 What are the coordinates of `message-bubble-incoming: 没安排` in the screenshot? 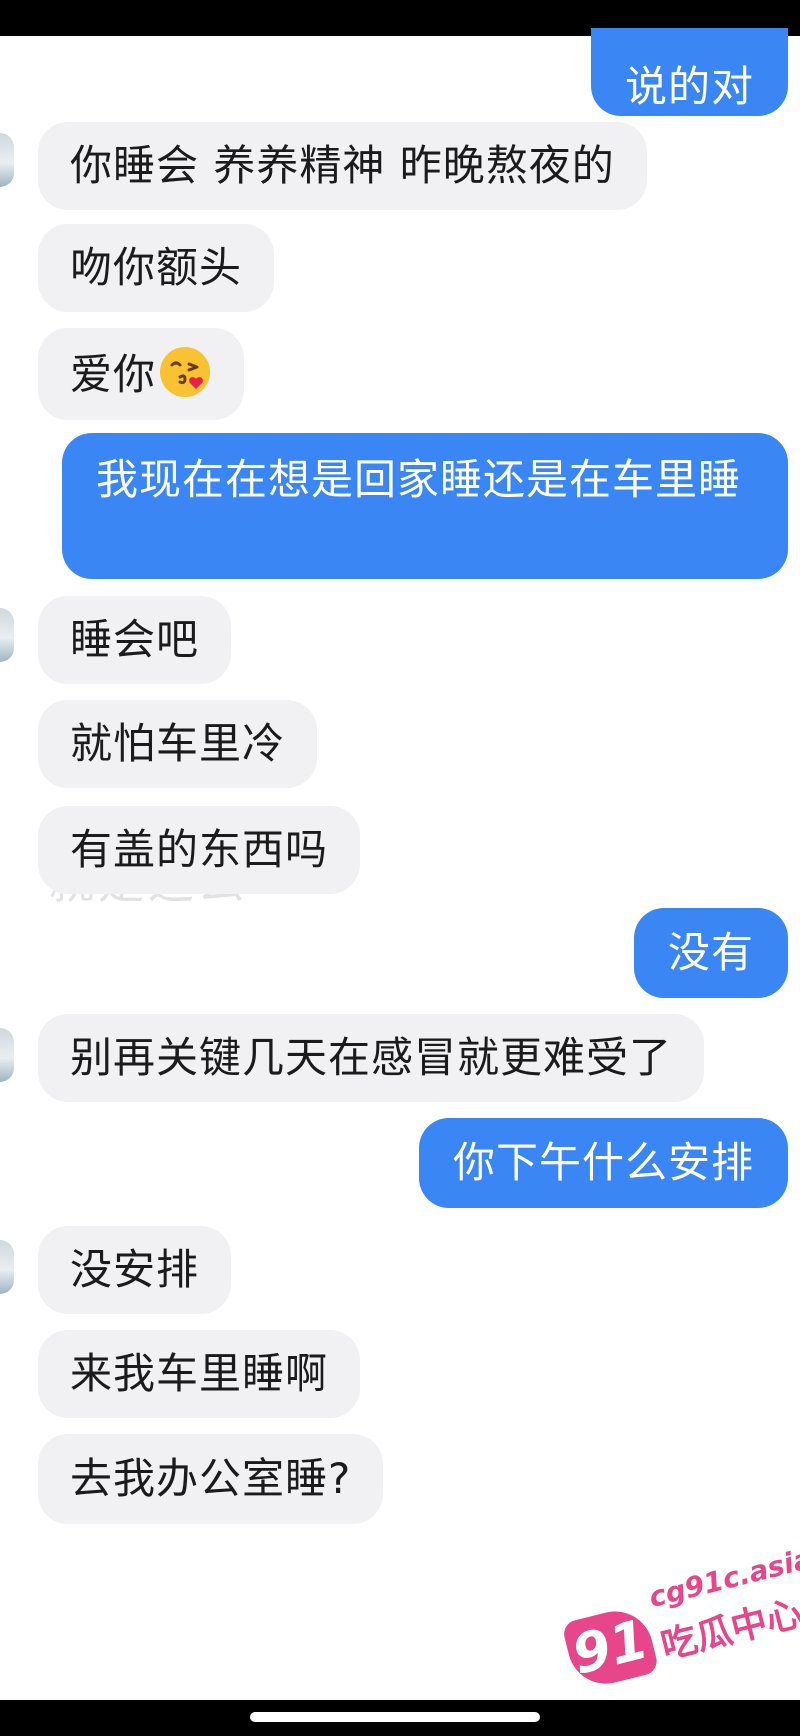 It's located at (135, 1270).